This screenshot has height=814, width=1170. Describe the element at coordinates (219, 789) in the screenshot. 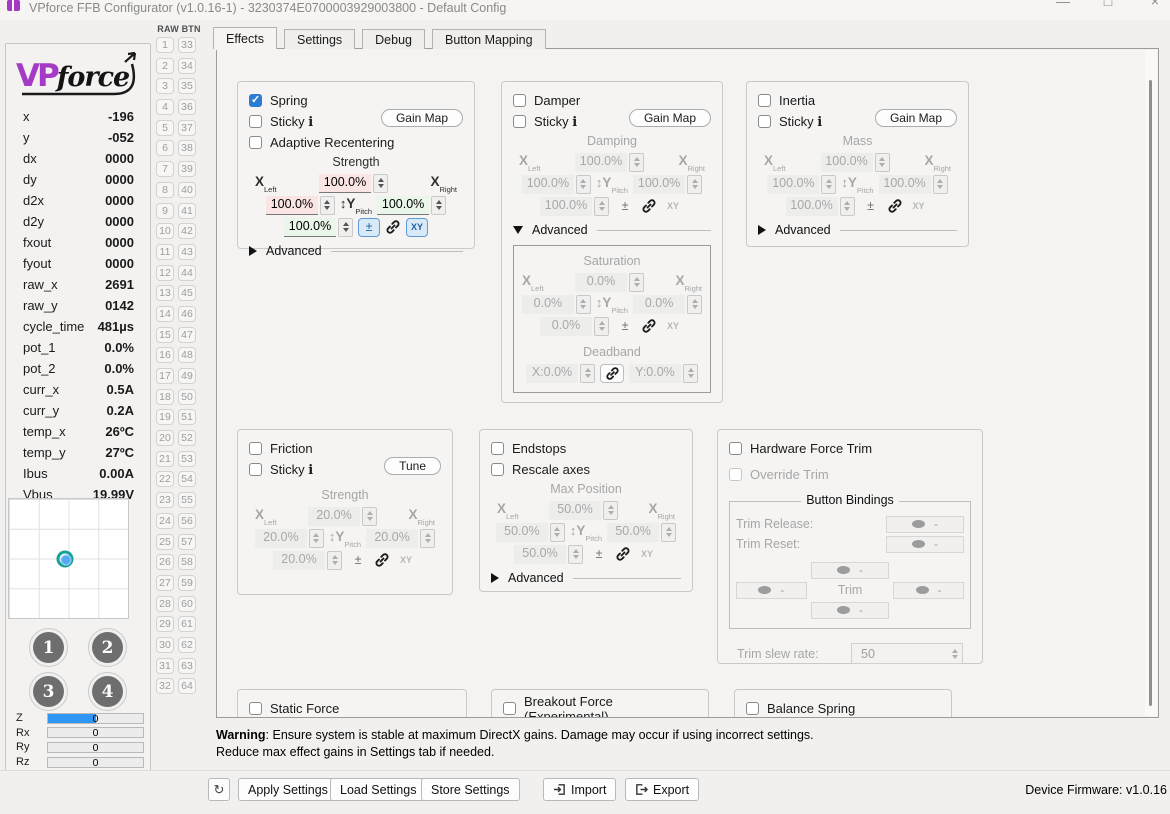

I see `refresh-button: ↻` at that location.